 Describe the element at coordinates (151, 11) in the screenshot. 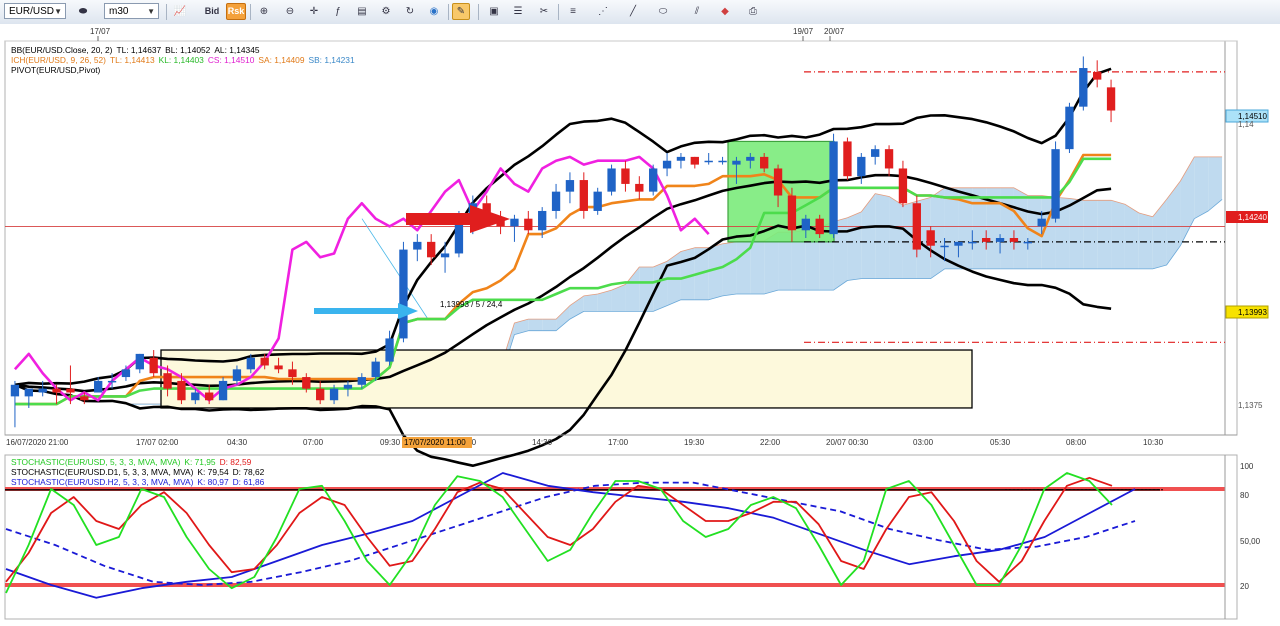

I see `chevron-down-icon: ▼` at that location.